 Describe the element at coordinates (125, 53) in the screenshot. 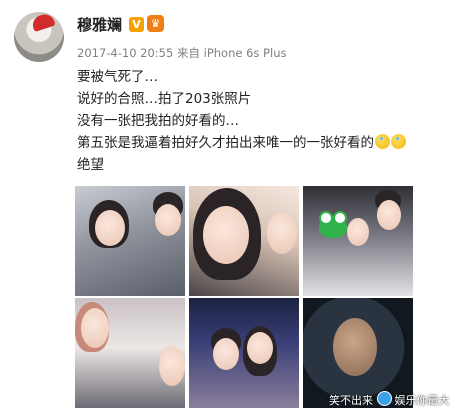

I see `post-timestamp: 2017-4-10 20:55` at that location.